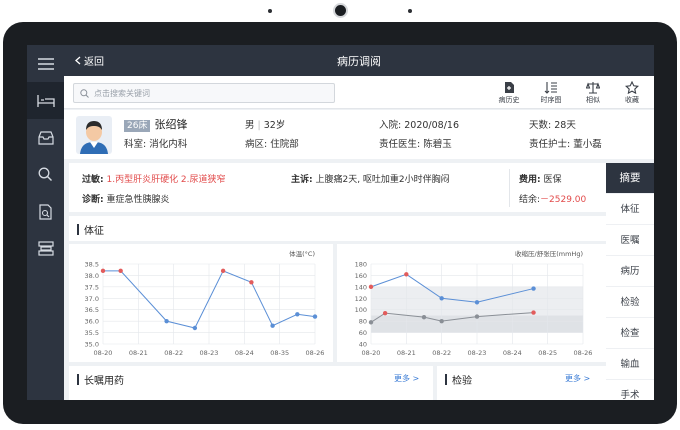  Describe the element at coordinates (415, 143) in the screenshot. I see `responsible-doctor: 责任医生: 陈碧玉` at that location.